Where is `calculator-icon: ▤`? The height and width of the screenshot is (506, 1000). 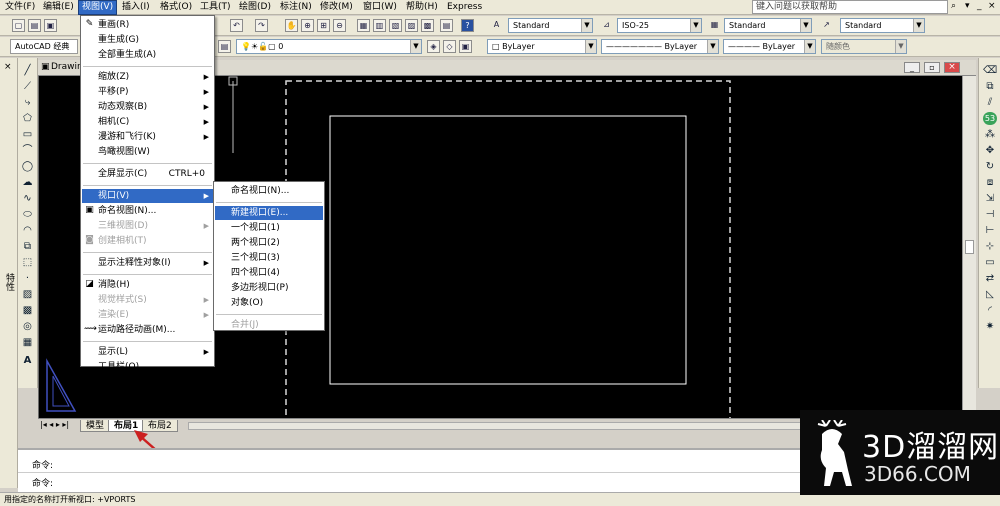
calculator-icon: ▤ is located at coordinates (446, 25).